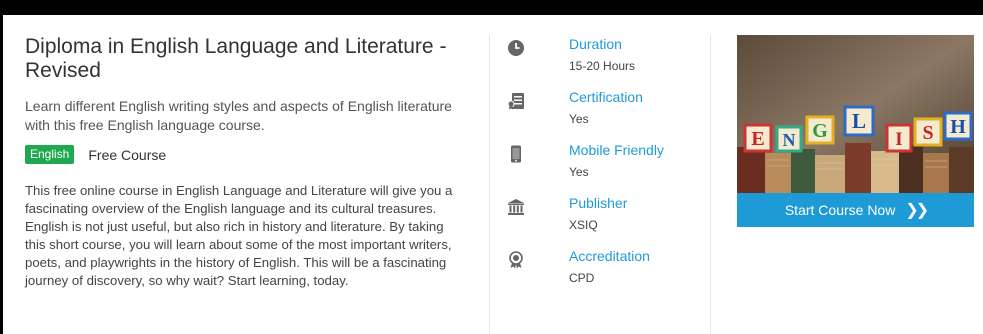 The width and height of the screenshot is (983, 334). What do you see at coordinates (489, 184) in the screenshot?
I see `divider-left` at bounding box center [489, 184].